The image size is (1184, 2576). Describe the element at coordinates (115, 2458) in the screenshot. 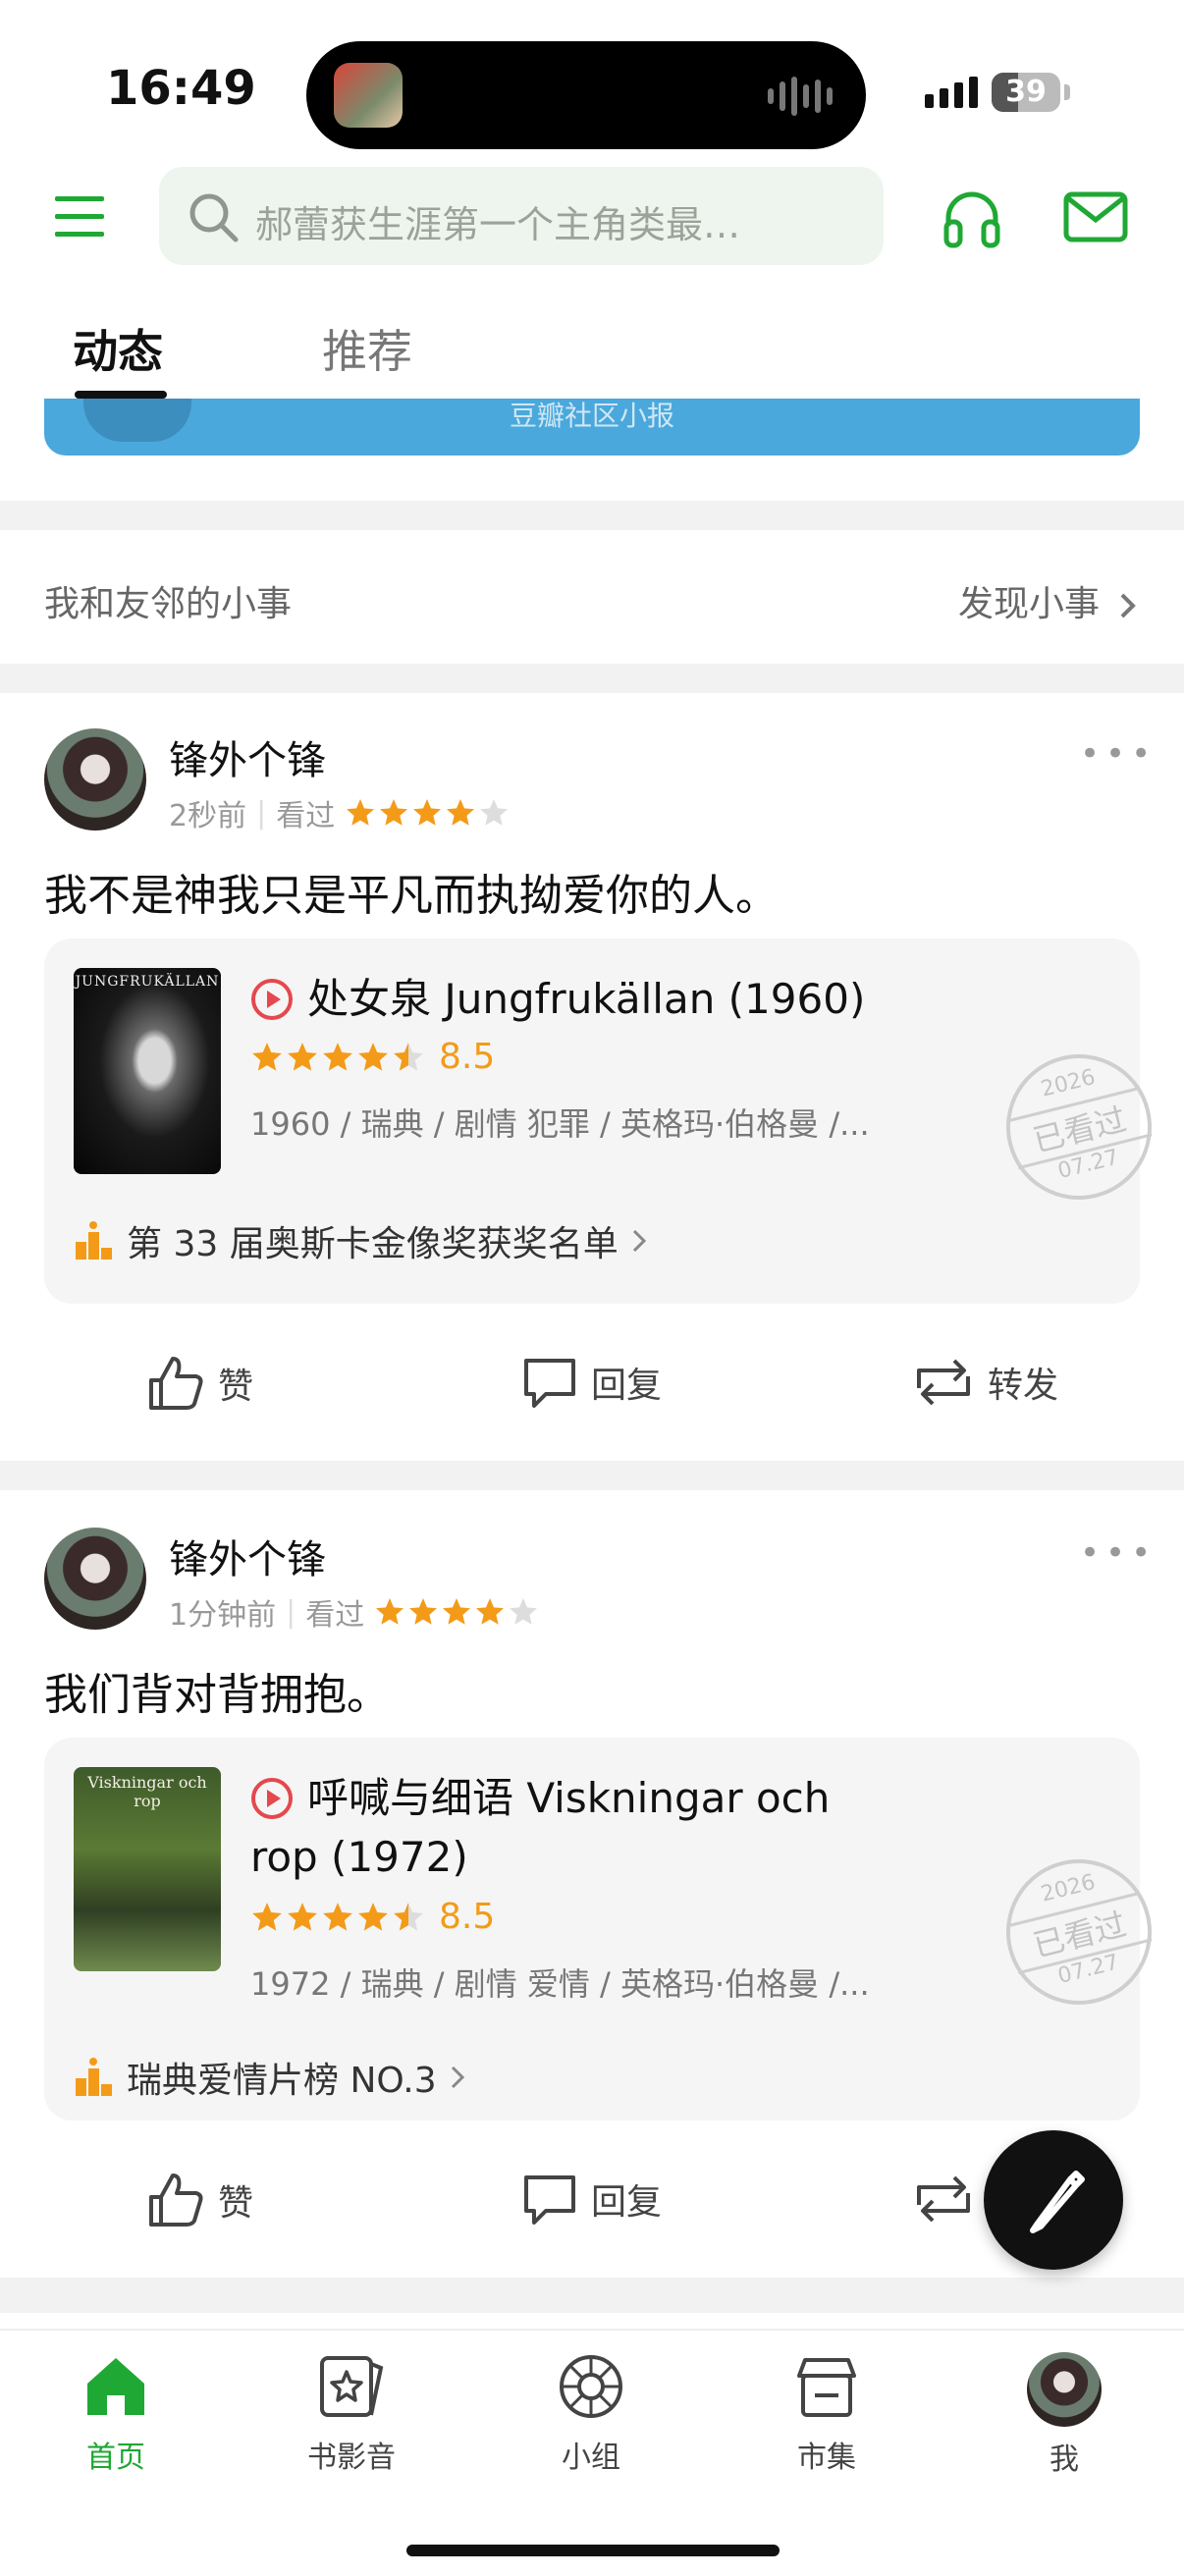

I see `nav-label: 首页` at that location.